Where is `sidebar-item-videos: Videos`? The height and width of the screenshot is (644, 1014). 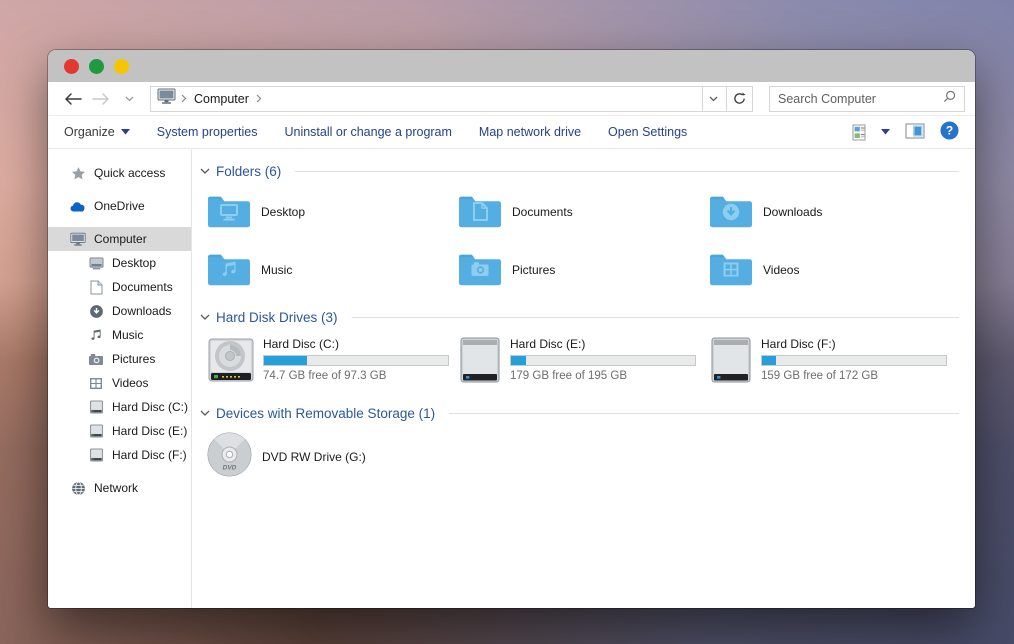 sidebar-item-videos: Videos is located at coordinates (119, 383).